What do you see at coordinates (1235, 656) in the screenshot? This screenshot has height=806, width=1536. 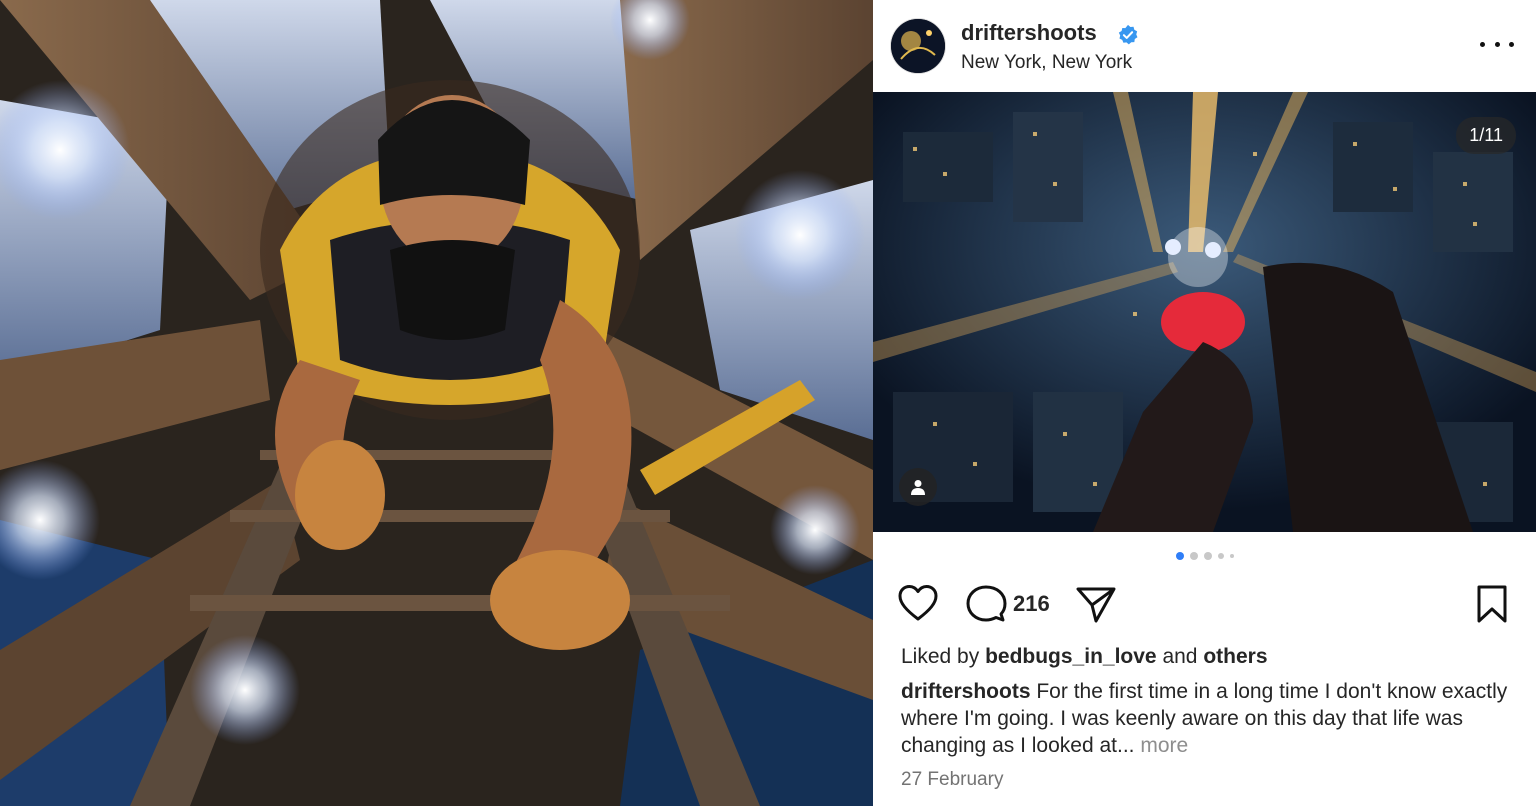 I see `liked-by-others: others` at bounding box center [1235, 656].